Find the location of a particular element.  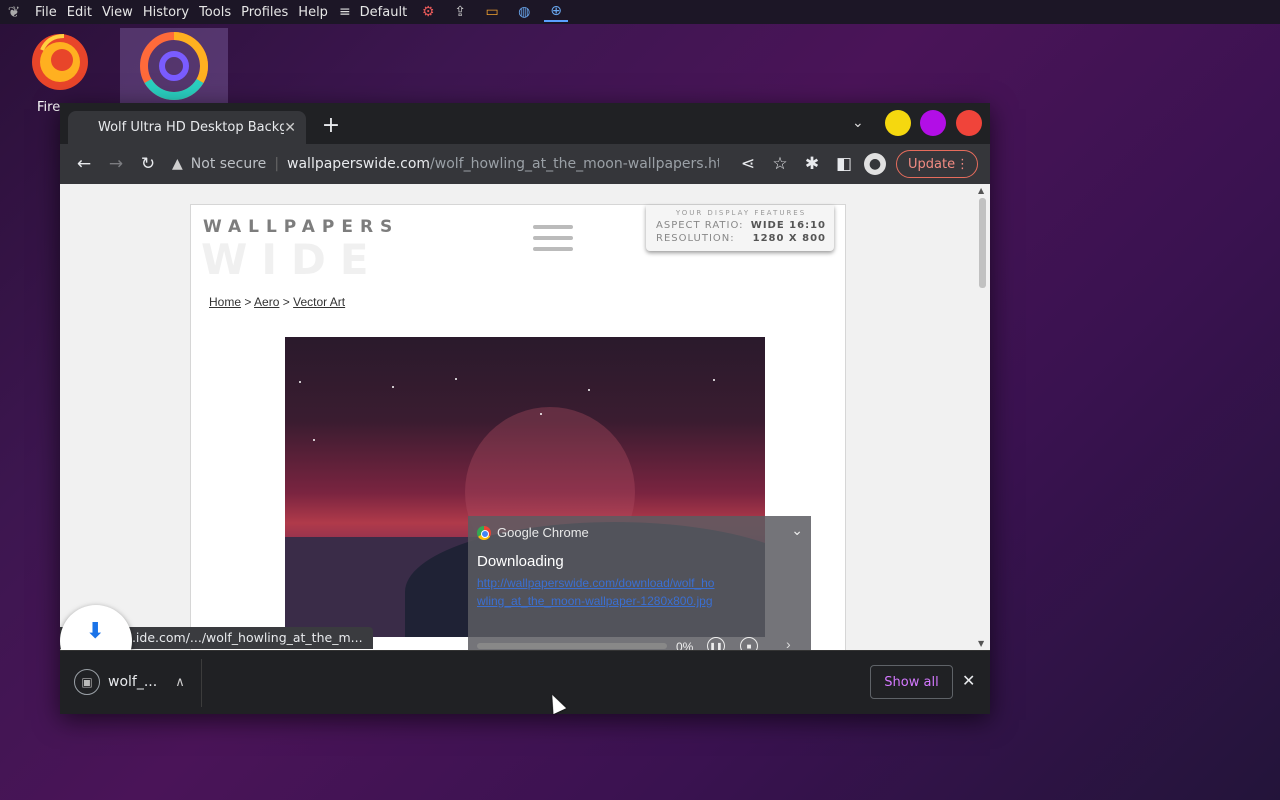

notification-app-name: Google Chrome is located at coordinates (543, 532).